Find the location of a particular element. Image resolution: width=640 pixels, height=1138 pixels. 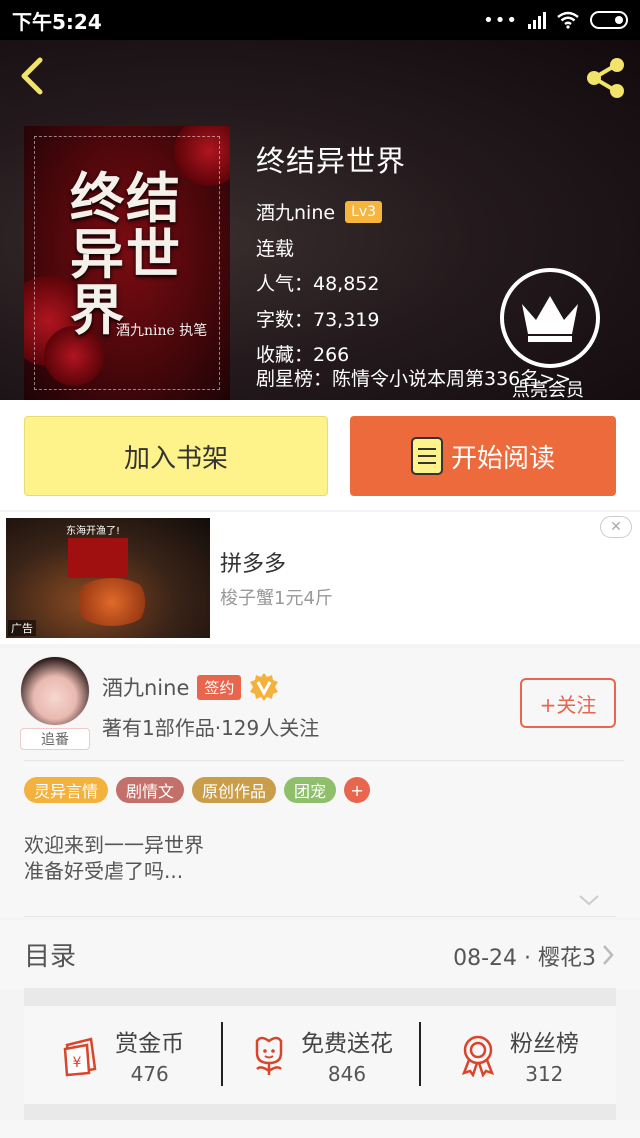

coin-envelope-icon: ¥ is located at coordinates (80, 1057).